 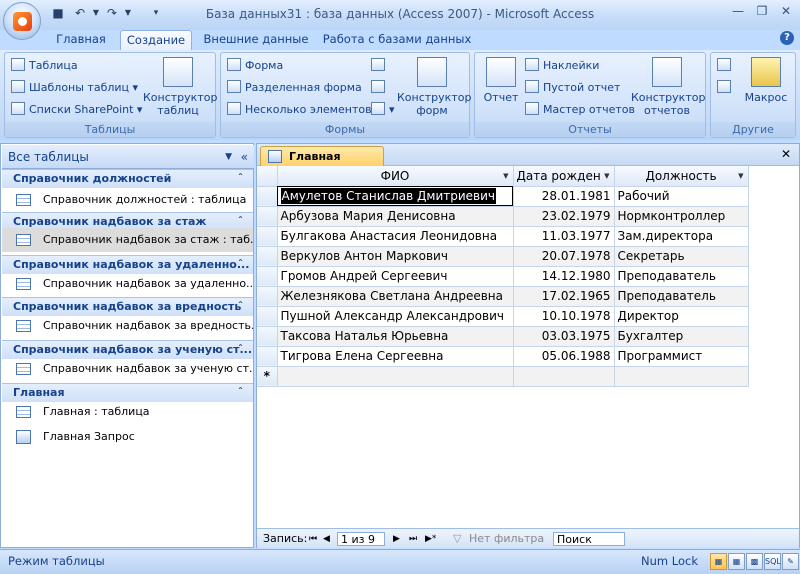 I want to click on select-all-corner, so click(x=267, y=176).